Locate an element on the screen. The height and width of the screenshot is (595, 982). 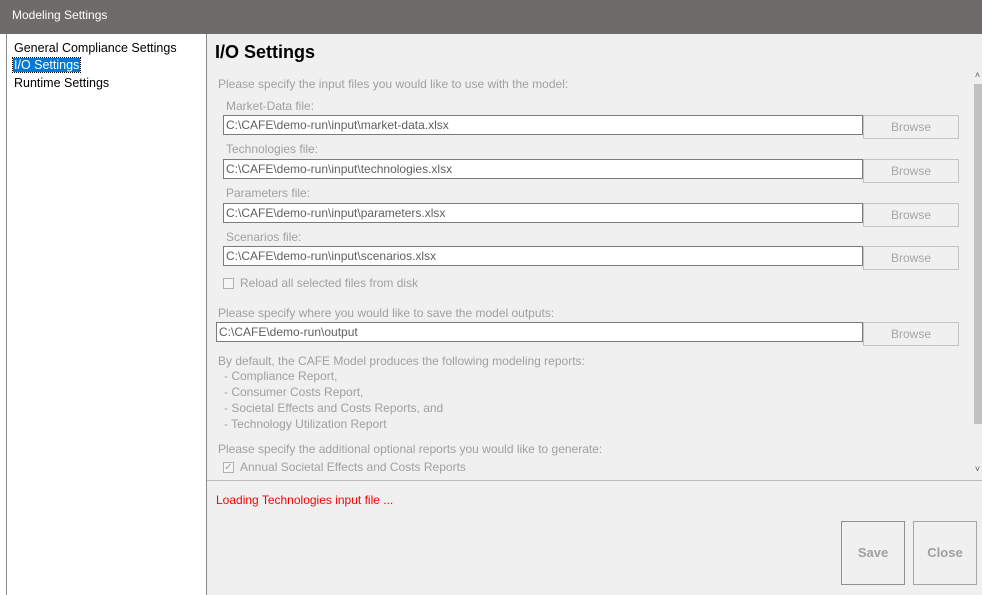
io-panel-scrollbar: ˄ ˅ is located at coordinates (977, 273).